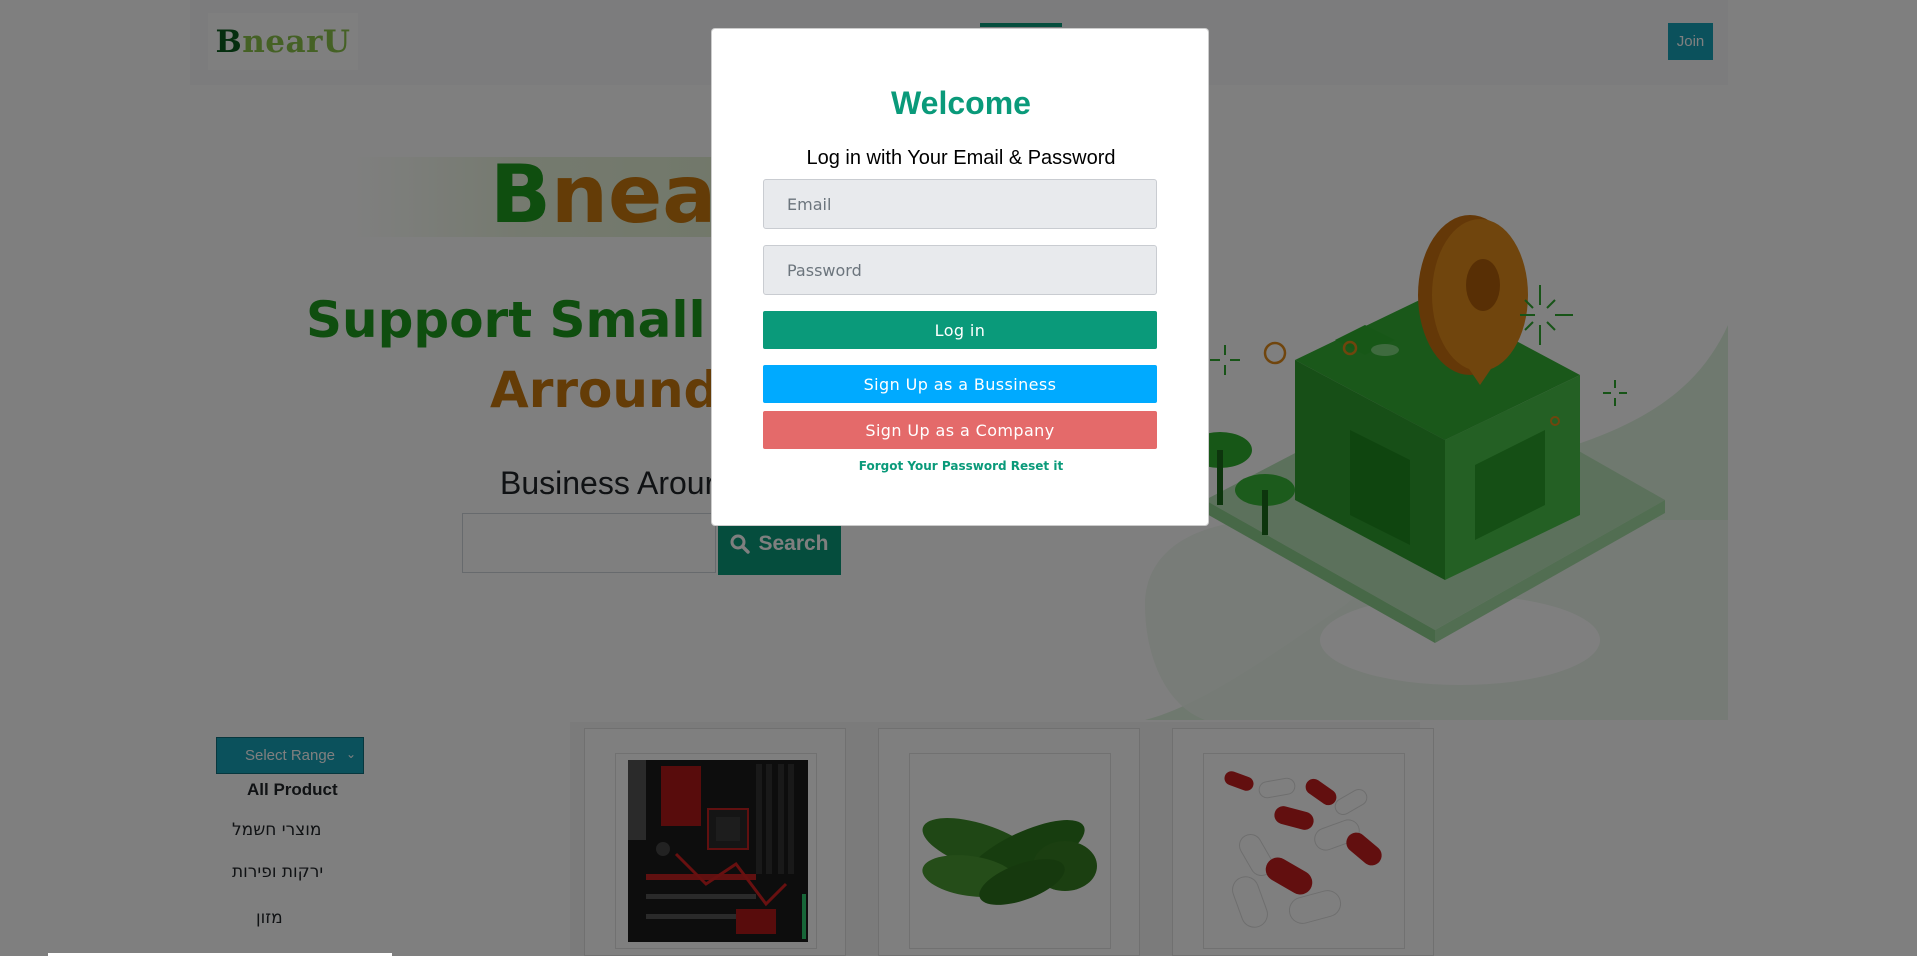 The height and width of the screenshot is (956, 1917). Describe the element at coordinates (961, 103) in the screenshot. I see `modal-title: Welcome` at that location.